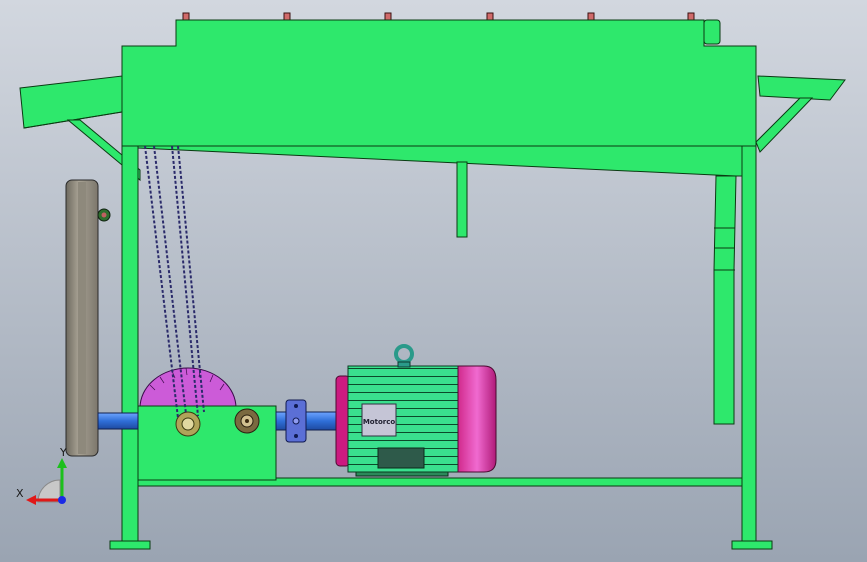 This screenshot has width=867, height=562. Describe the element at coordinates (130, 344) in the screenshot. I see `frame-leg-left` at that location.